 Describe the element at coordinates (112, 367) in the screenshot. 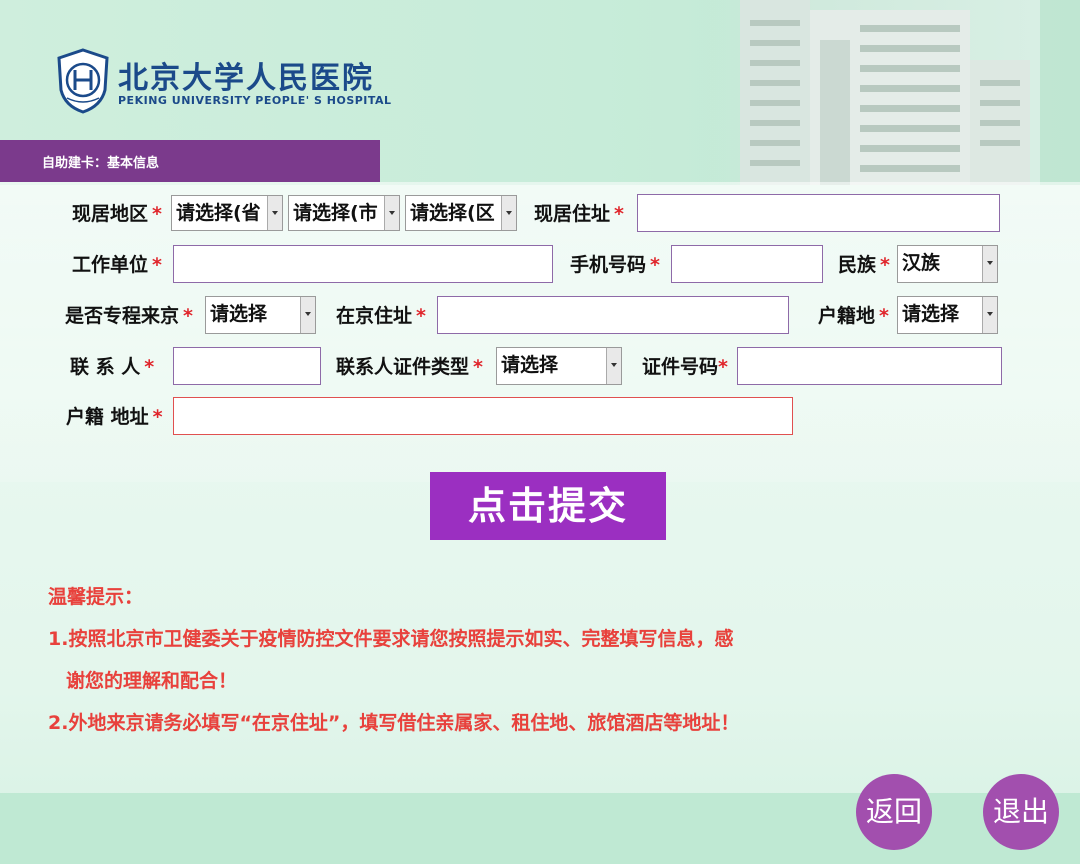

I see `contact-label: 联 系 人 *` at that location.